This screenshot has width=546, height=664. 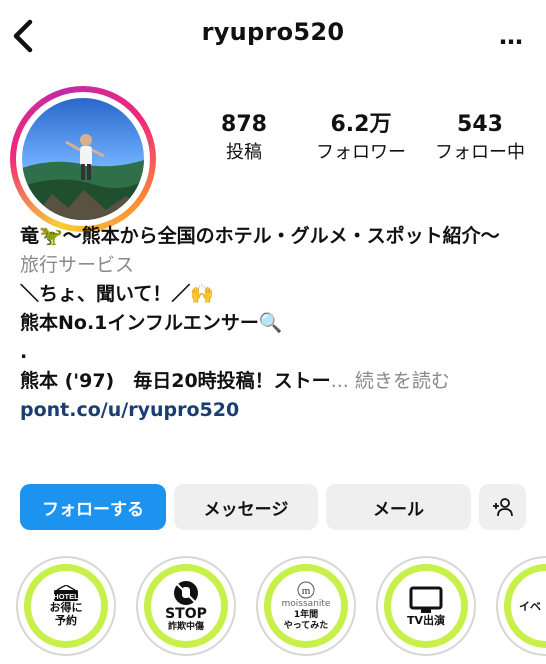 I want to click on following-label: フォロー中, so click(x=480, y=152).